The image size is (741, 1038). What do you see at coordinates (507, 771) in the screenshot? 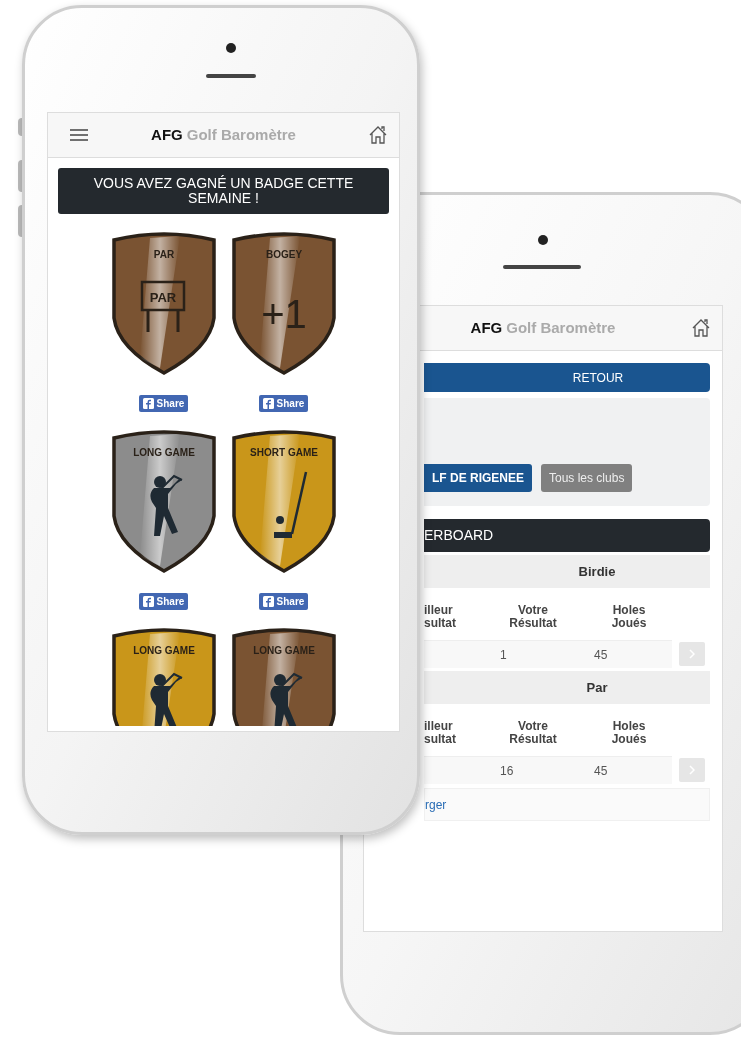
I see `result-value: 16` at bounding box center [507, 771].